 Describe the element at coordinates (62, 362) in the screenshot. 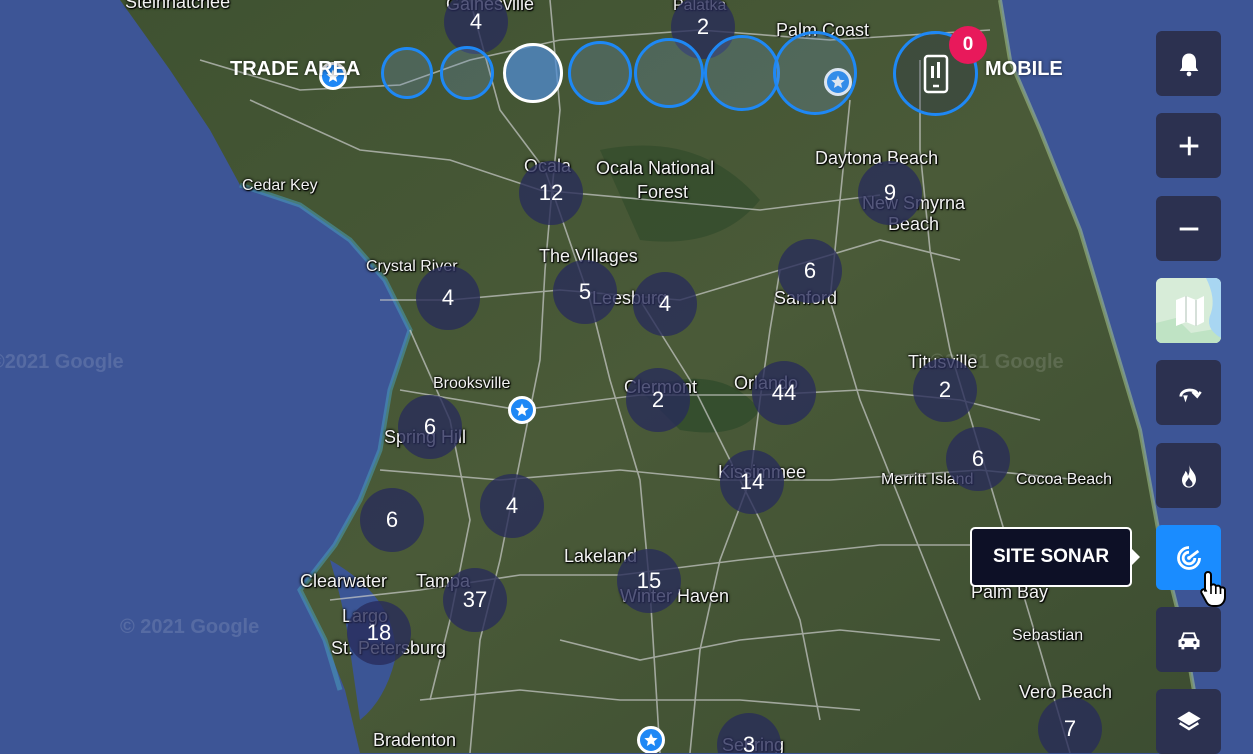

I see `map-watermark: ©2021 Google` at that location.